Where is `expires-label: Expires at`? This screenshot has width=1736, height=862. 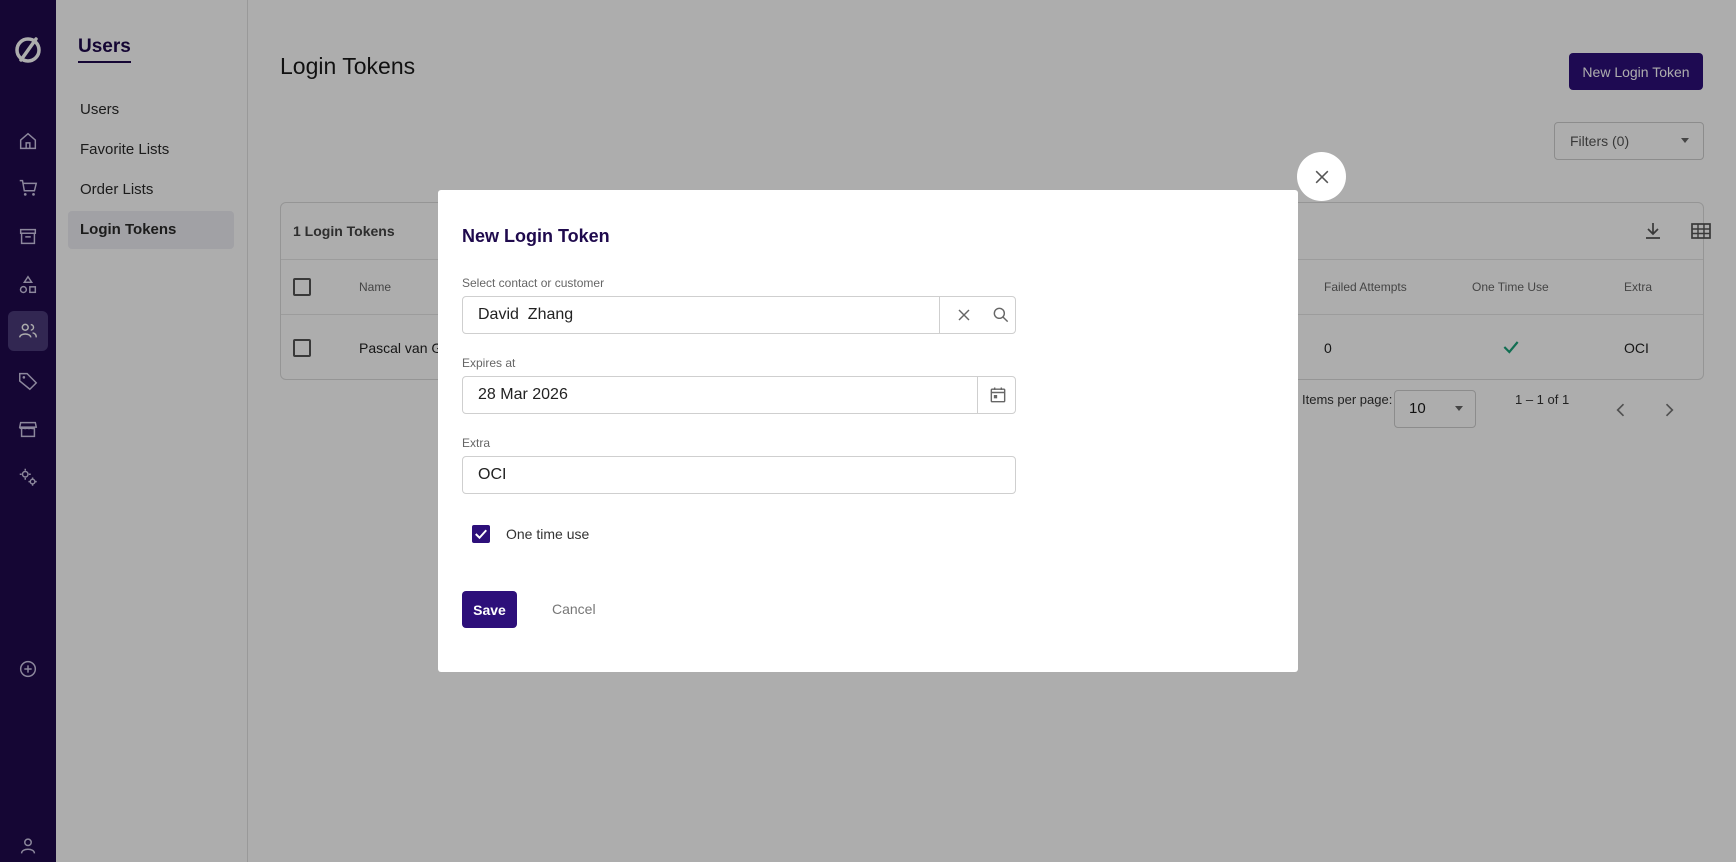
expires-label: Expires at is located at coordinates (489, 363).